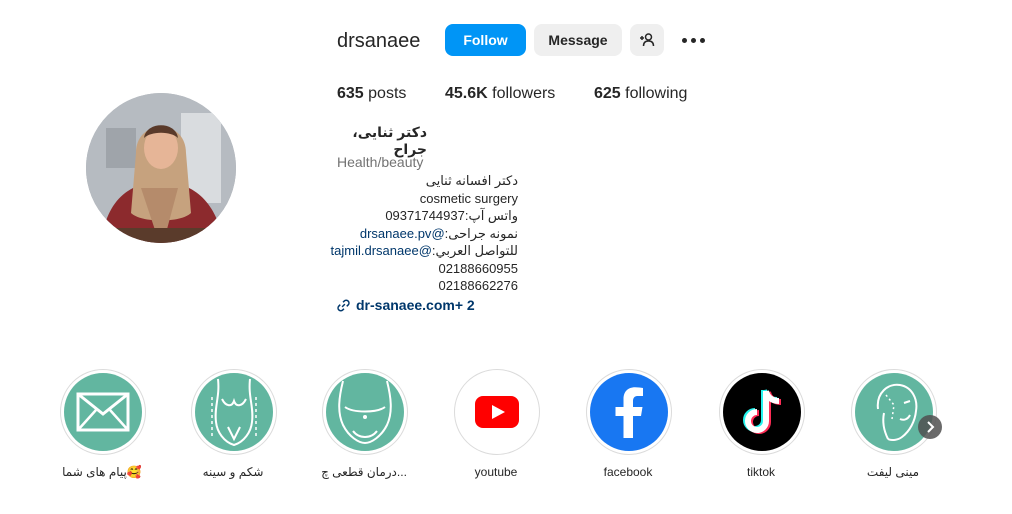  What do you see at coordinates (496, 472) in the screenshot?
I see `highlight-label: youtube` at bounding box center [496, 472].